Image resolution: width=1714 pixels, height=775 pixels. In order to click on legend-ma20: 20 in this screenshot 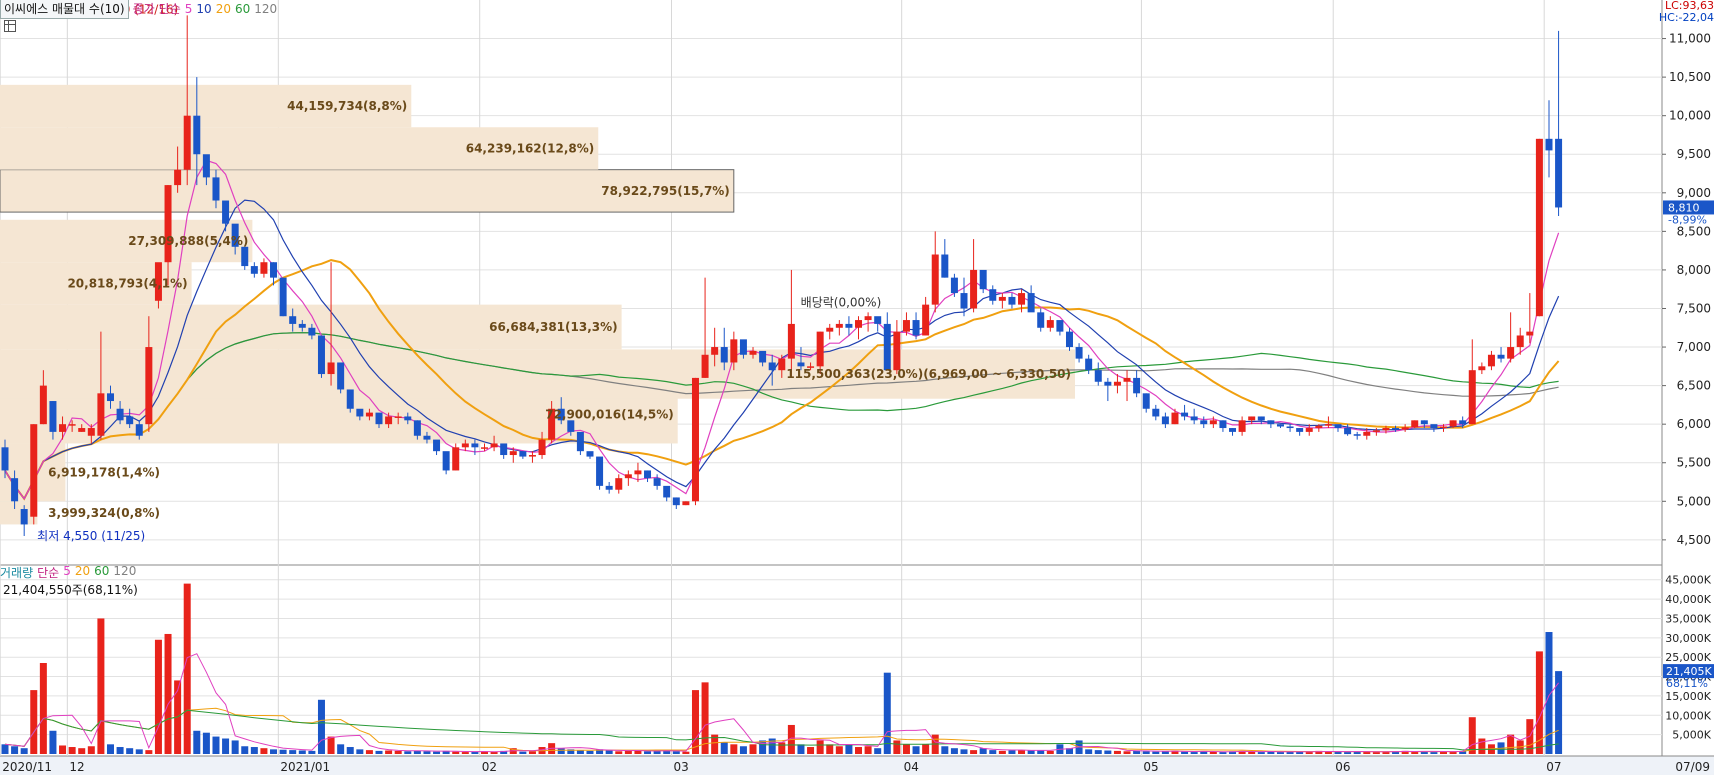, I will do `click(223, 9)`.